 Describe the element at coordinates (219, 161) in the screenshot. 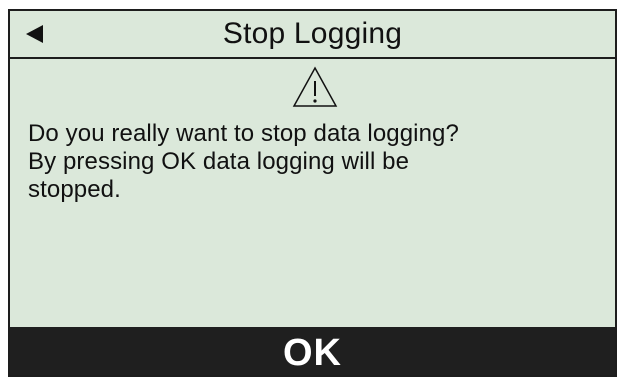

I see `message-line: By pressing OK data logging will be` at that location.